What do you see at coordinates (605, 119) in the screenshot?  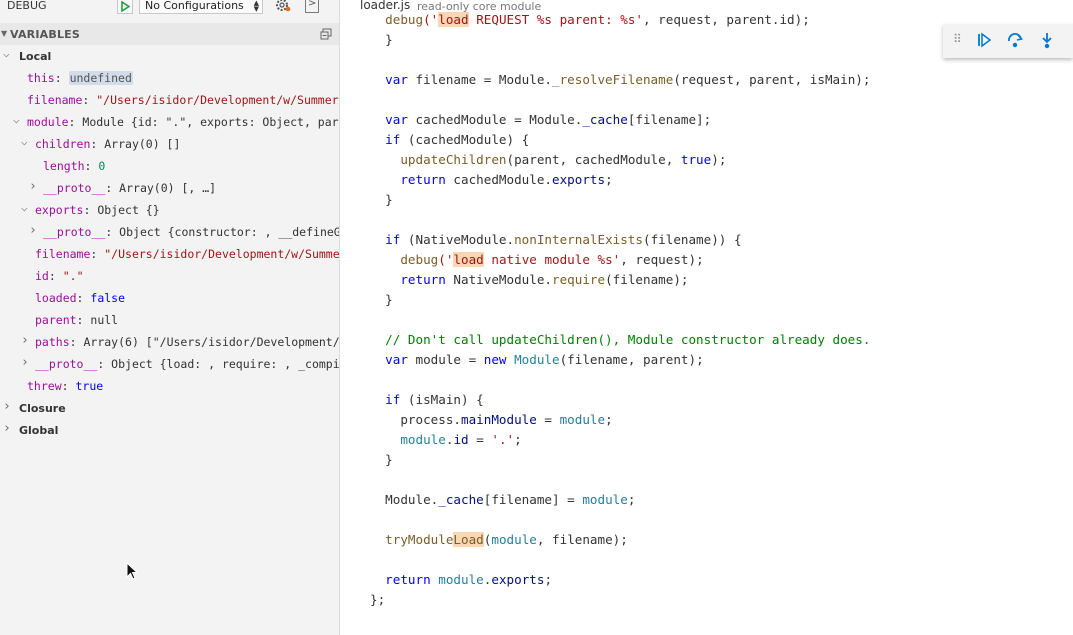 I see `code-token: _cache` at bounding box center [605, 119].